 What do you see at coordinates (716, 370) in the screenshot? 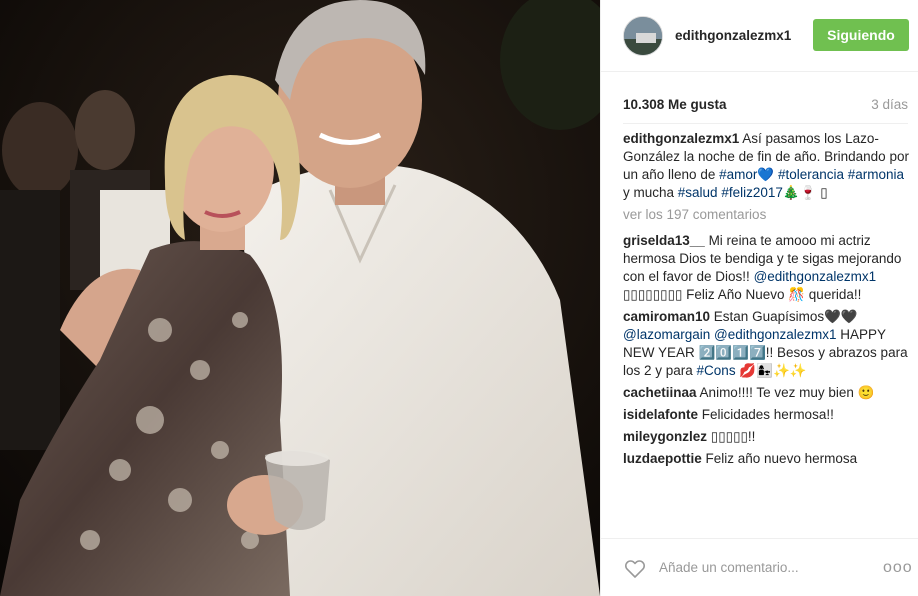
I see `hashtag-link: #Cons` at bounding box center [716, 370].